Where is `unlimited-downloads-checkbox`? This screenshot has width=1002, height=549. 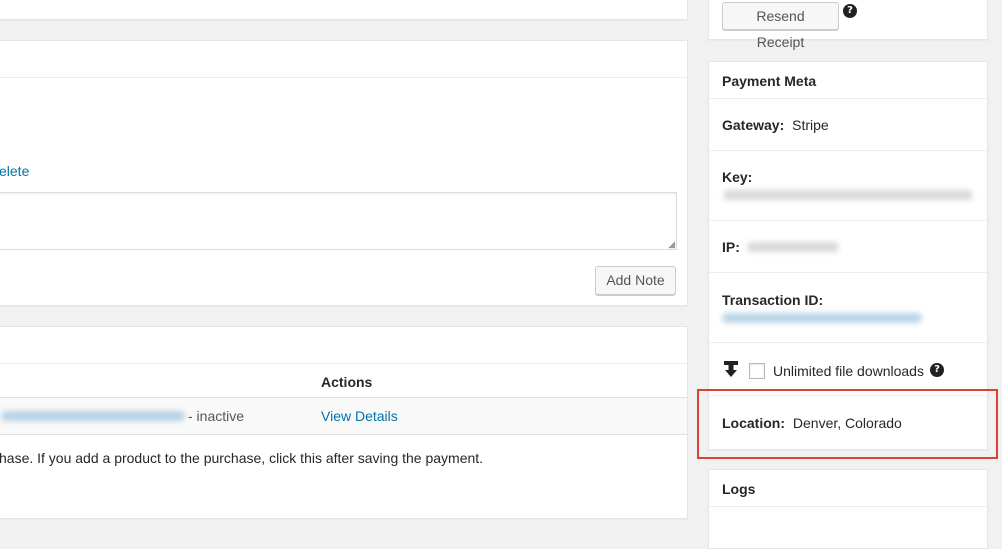 unlimited-downloads-checkbox is located at coordinates (757, 371).